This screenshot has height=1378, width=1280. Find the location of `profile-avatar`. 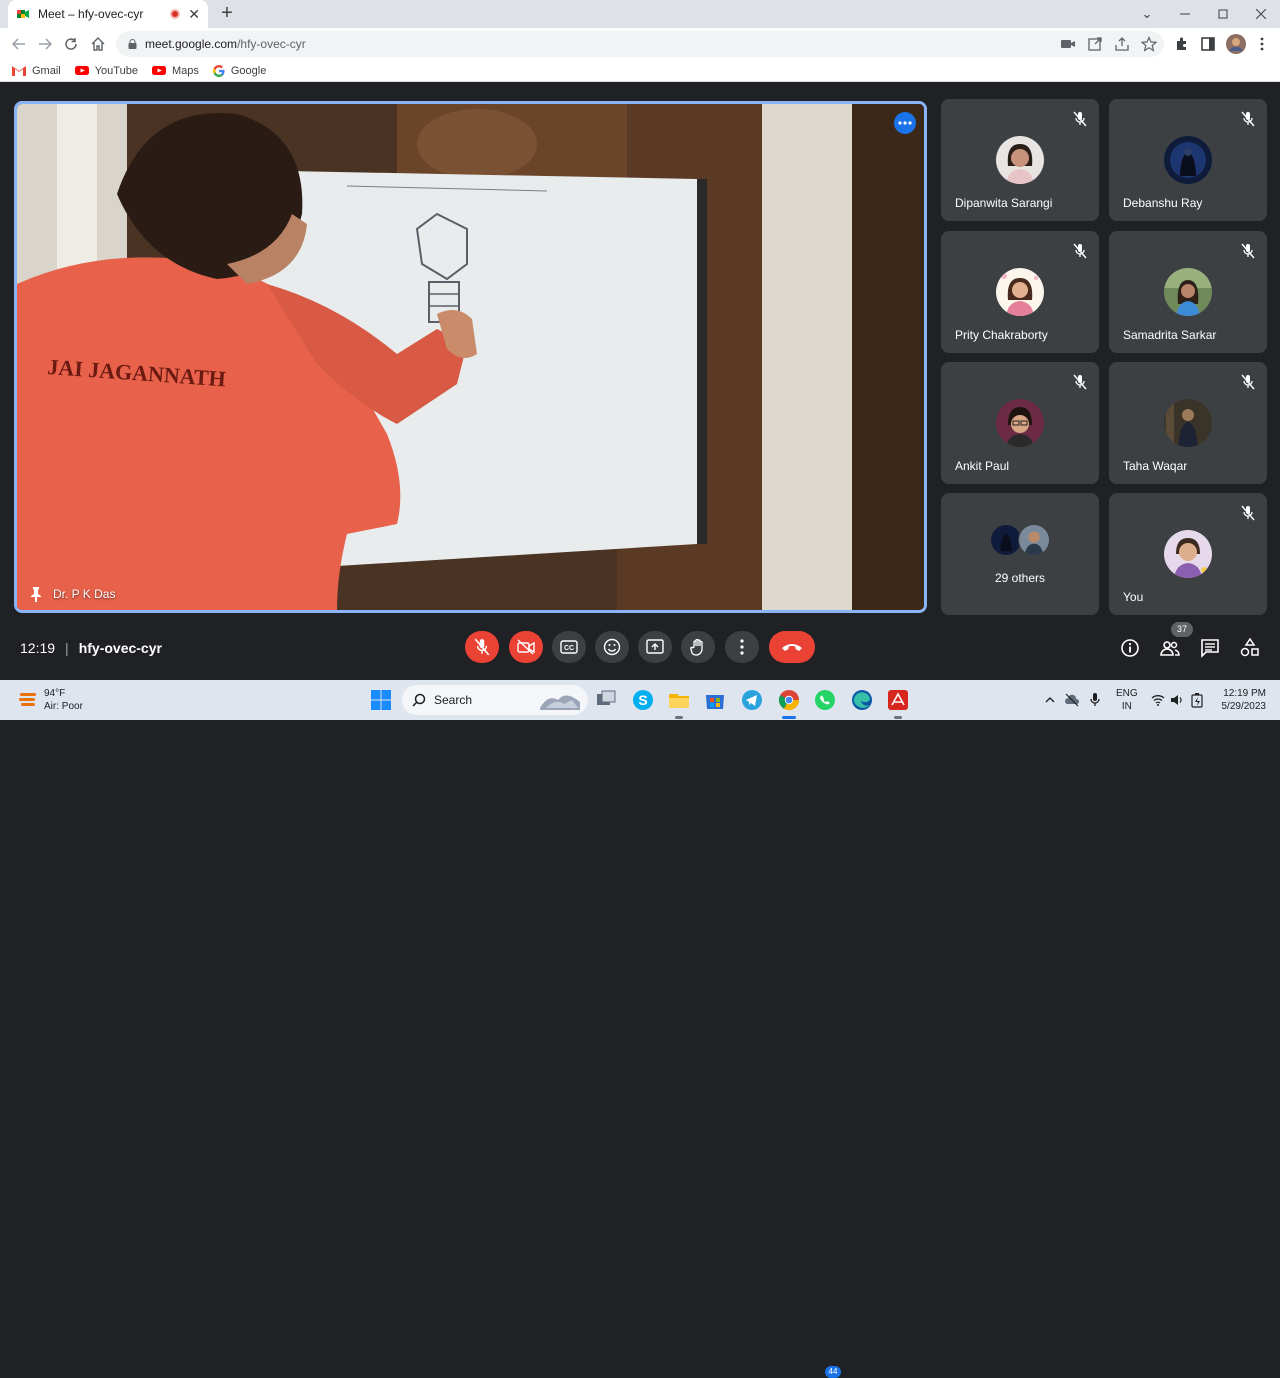

profile-avatar is located at coordinates (1236, 44).